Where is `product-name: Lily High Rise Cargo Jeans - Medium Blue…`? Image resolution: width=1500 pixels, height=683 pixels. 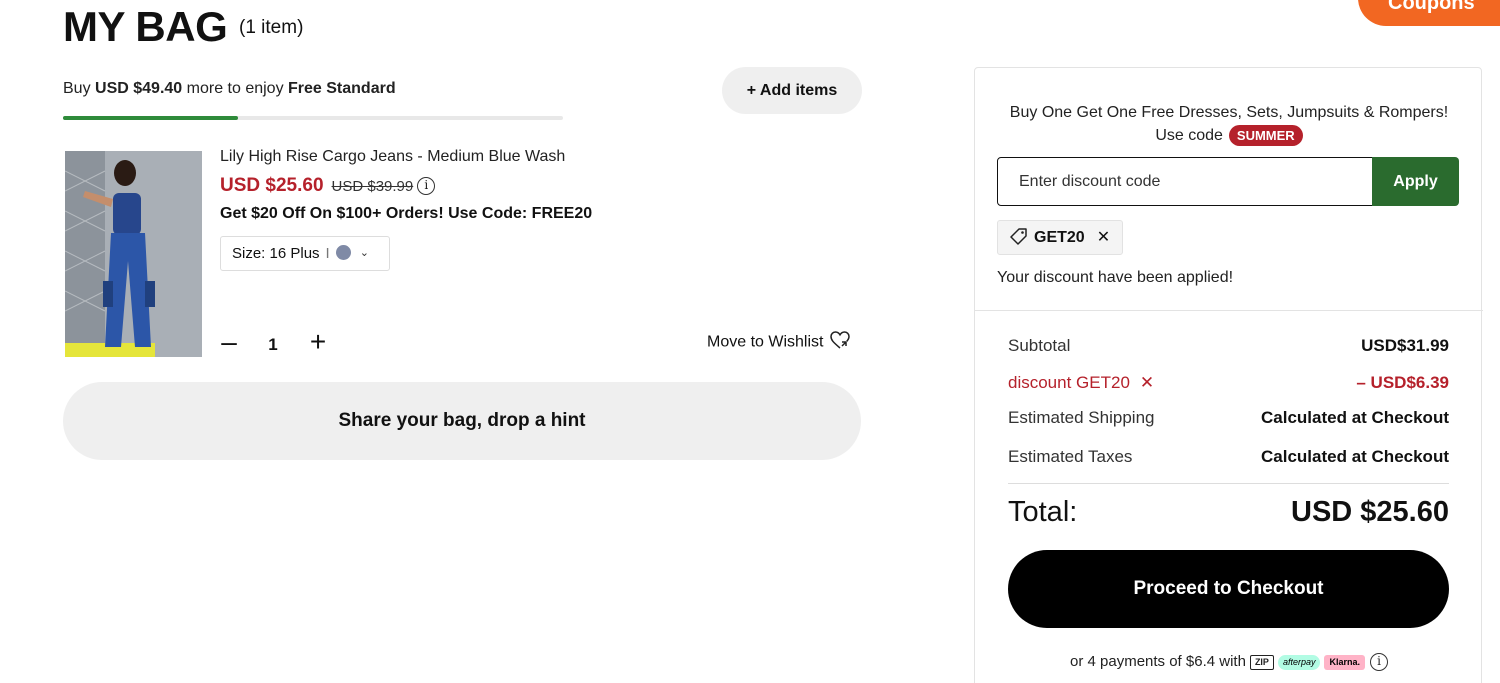 product-name: Lily High Rise Cargo Jeans - Medium Blue… is located at coordinates (392, 157).